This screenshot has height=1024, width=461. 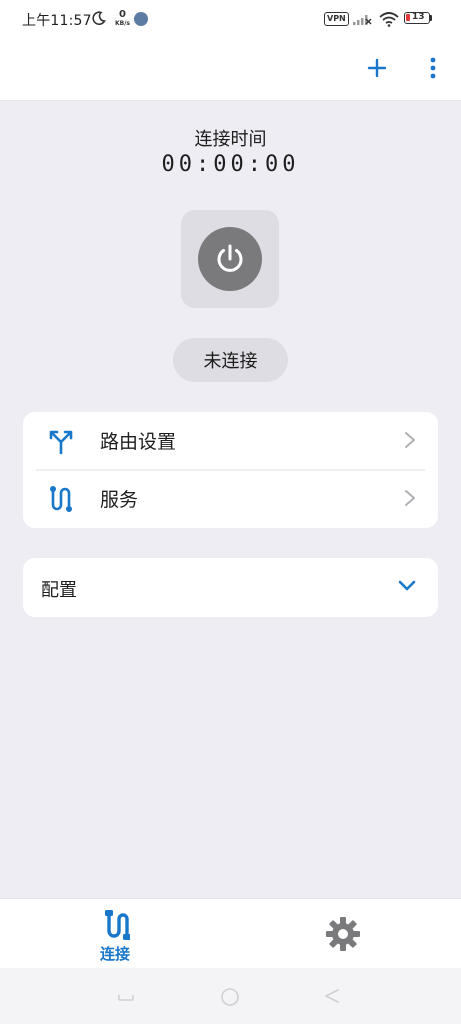 I want to click on bottom-navigation: 连接, so click(x=230, y=933).